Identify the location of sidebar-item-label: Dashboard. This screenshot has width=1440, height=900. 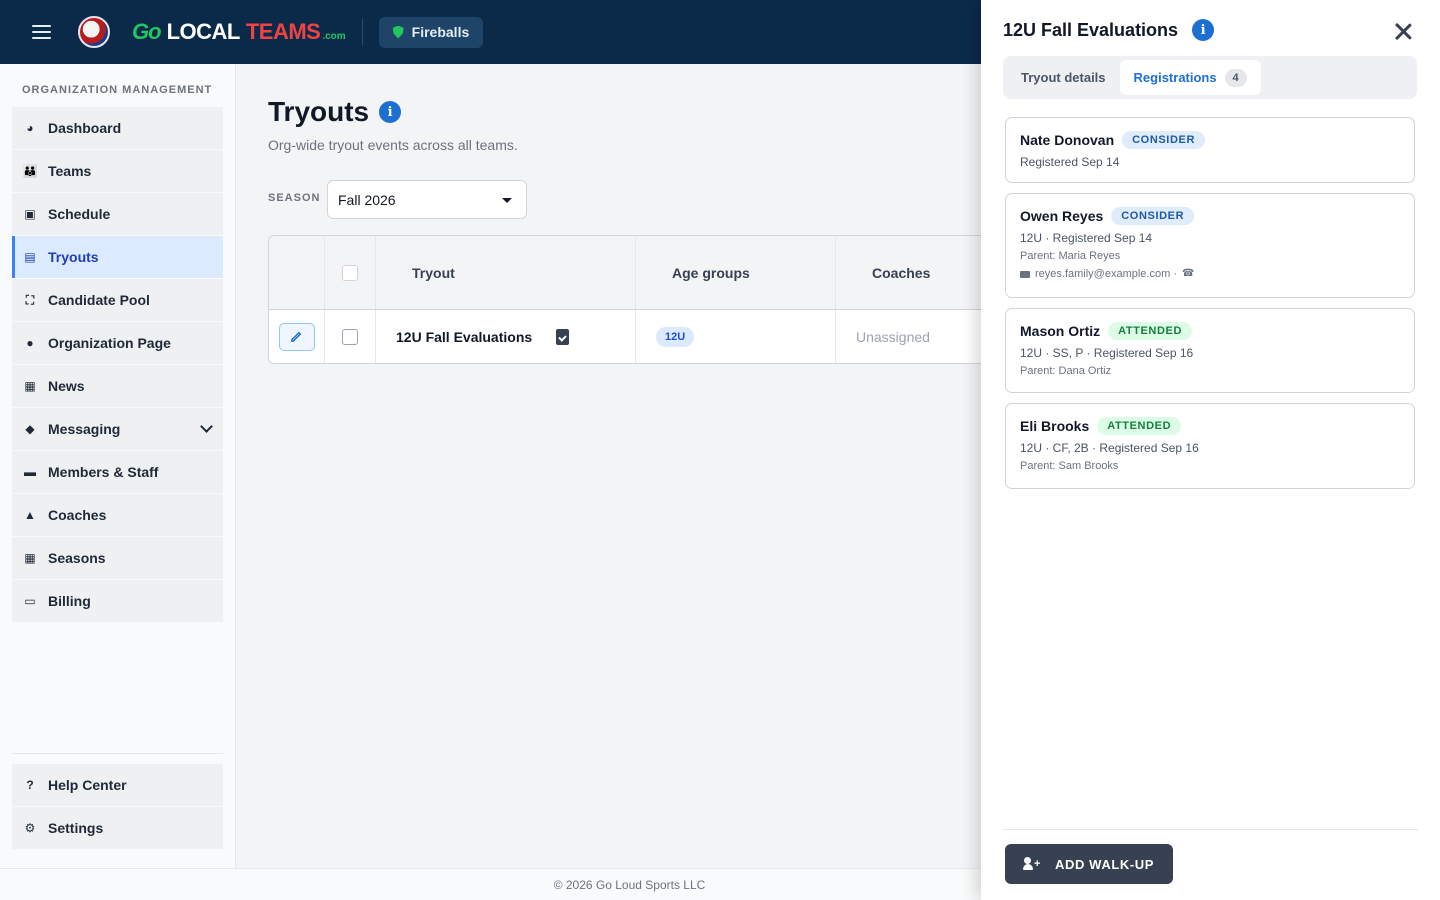
(85, 128).